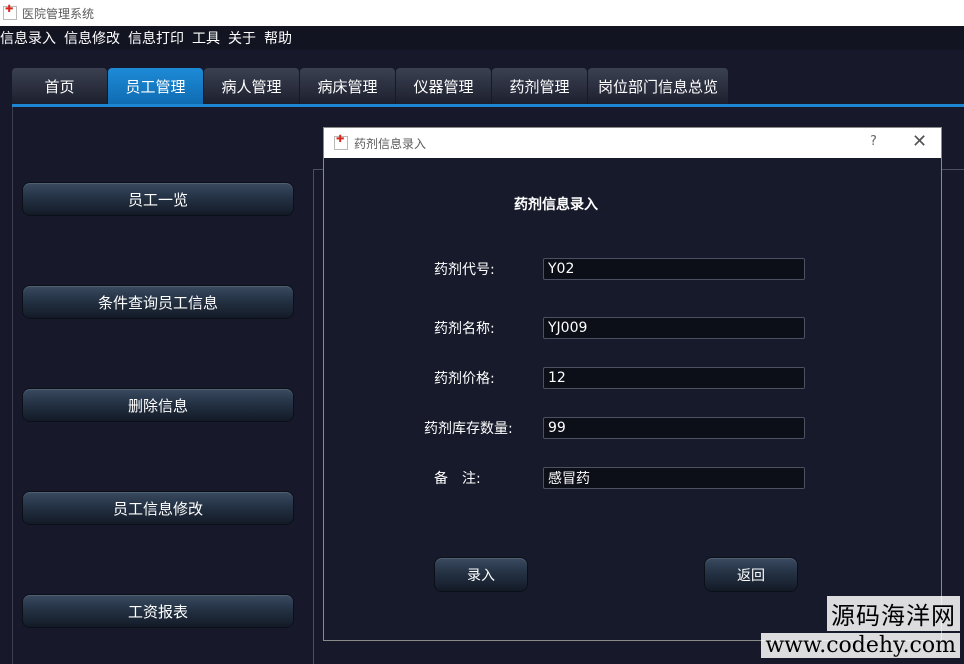 Image resolution: width=964 pixels, height=664 pixels. I want to click on menu-about: 关于, so click(244, 38).